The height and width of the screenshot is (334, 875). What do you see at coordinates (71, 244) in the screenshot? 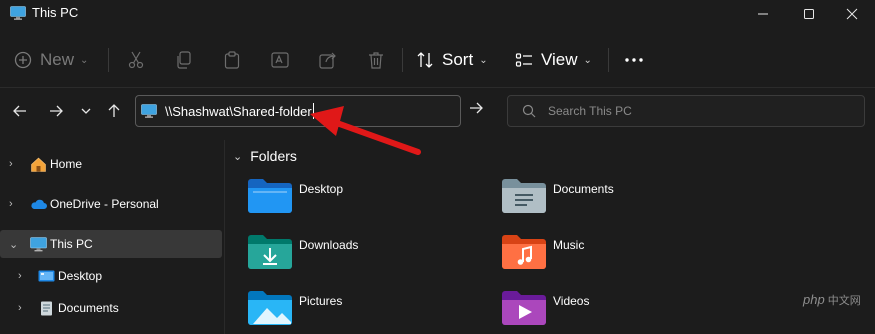
I see `sidebar-item-label: This PC` at bounding box center [71, 244].